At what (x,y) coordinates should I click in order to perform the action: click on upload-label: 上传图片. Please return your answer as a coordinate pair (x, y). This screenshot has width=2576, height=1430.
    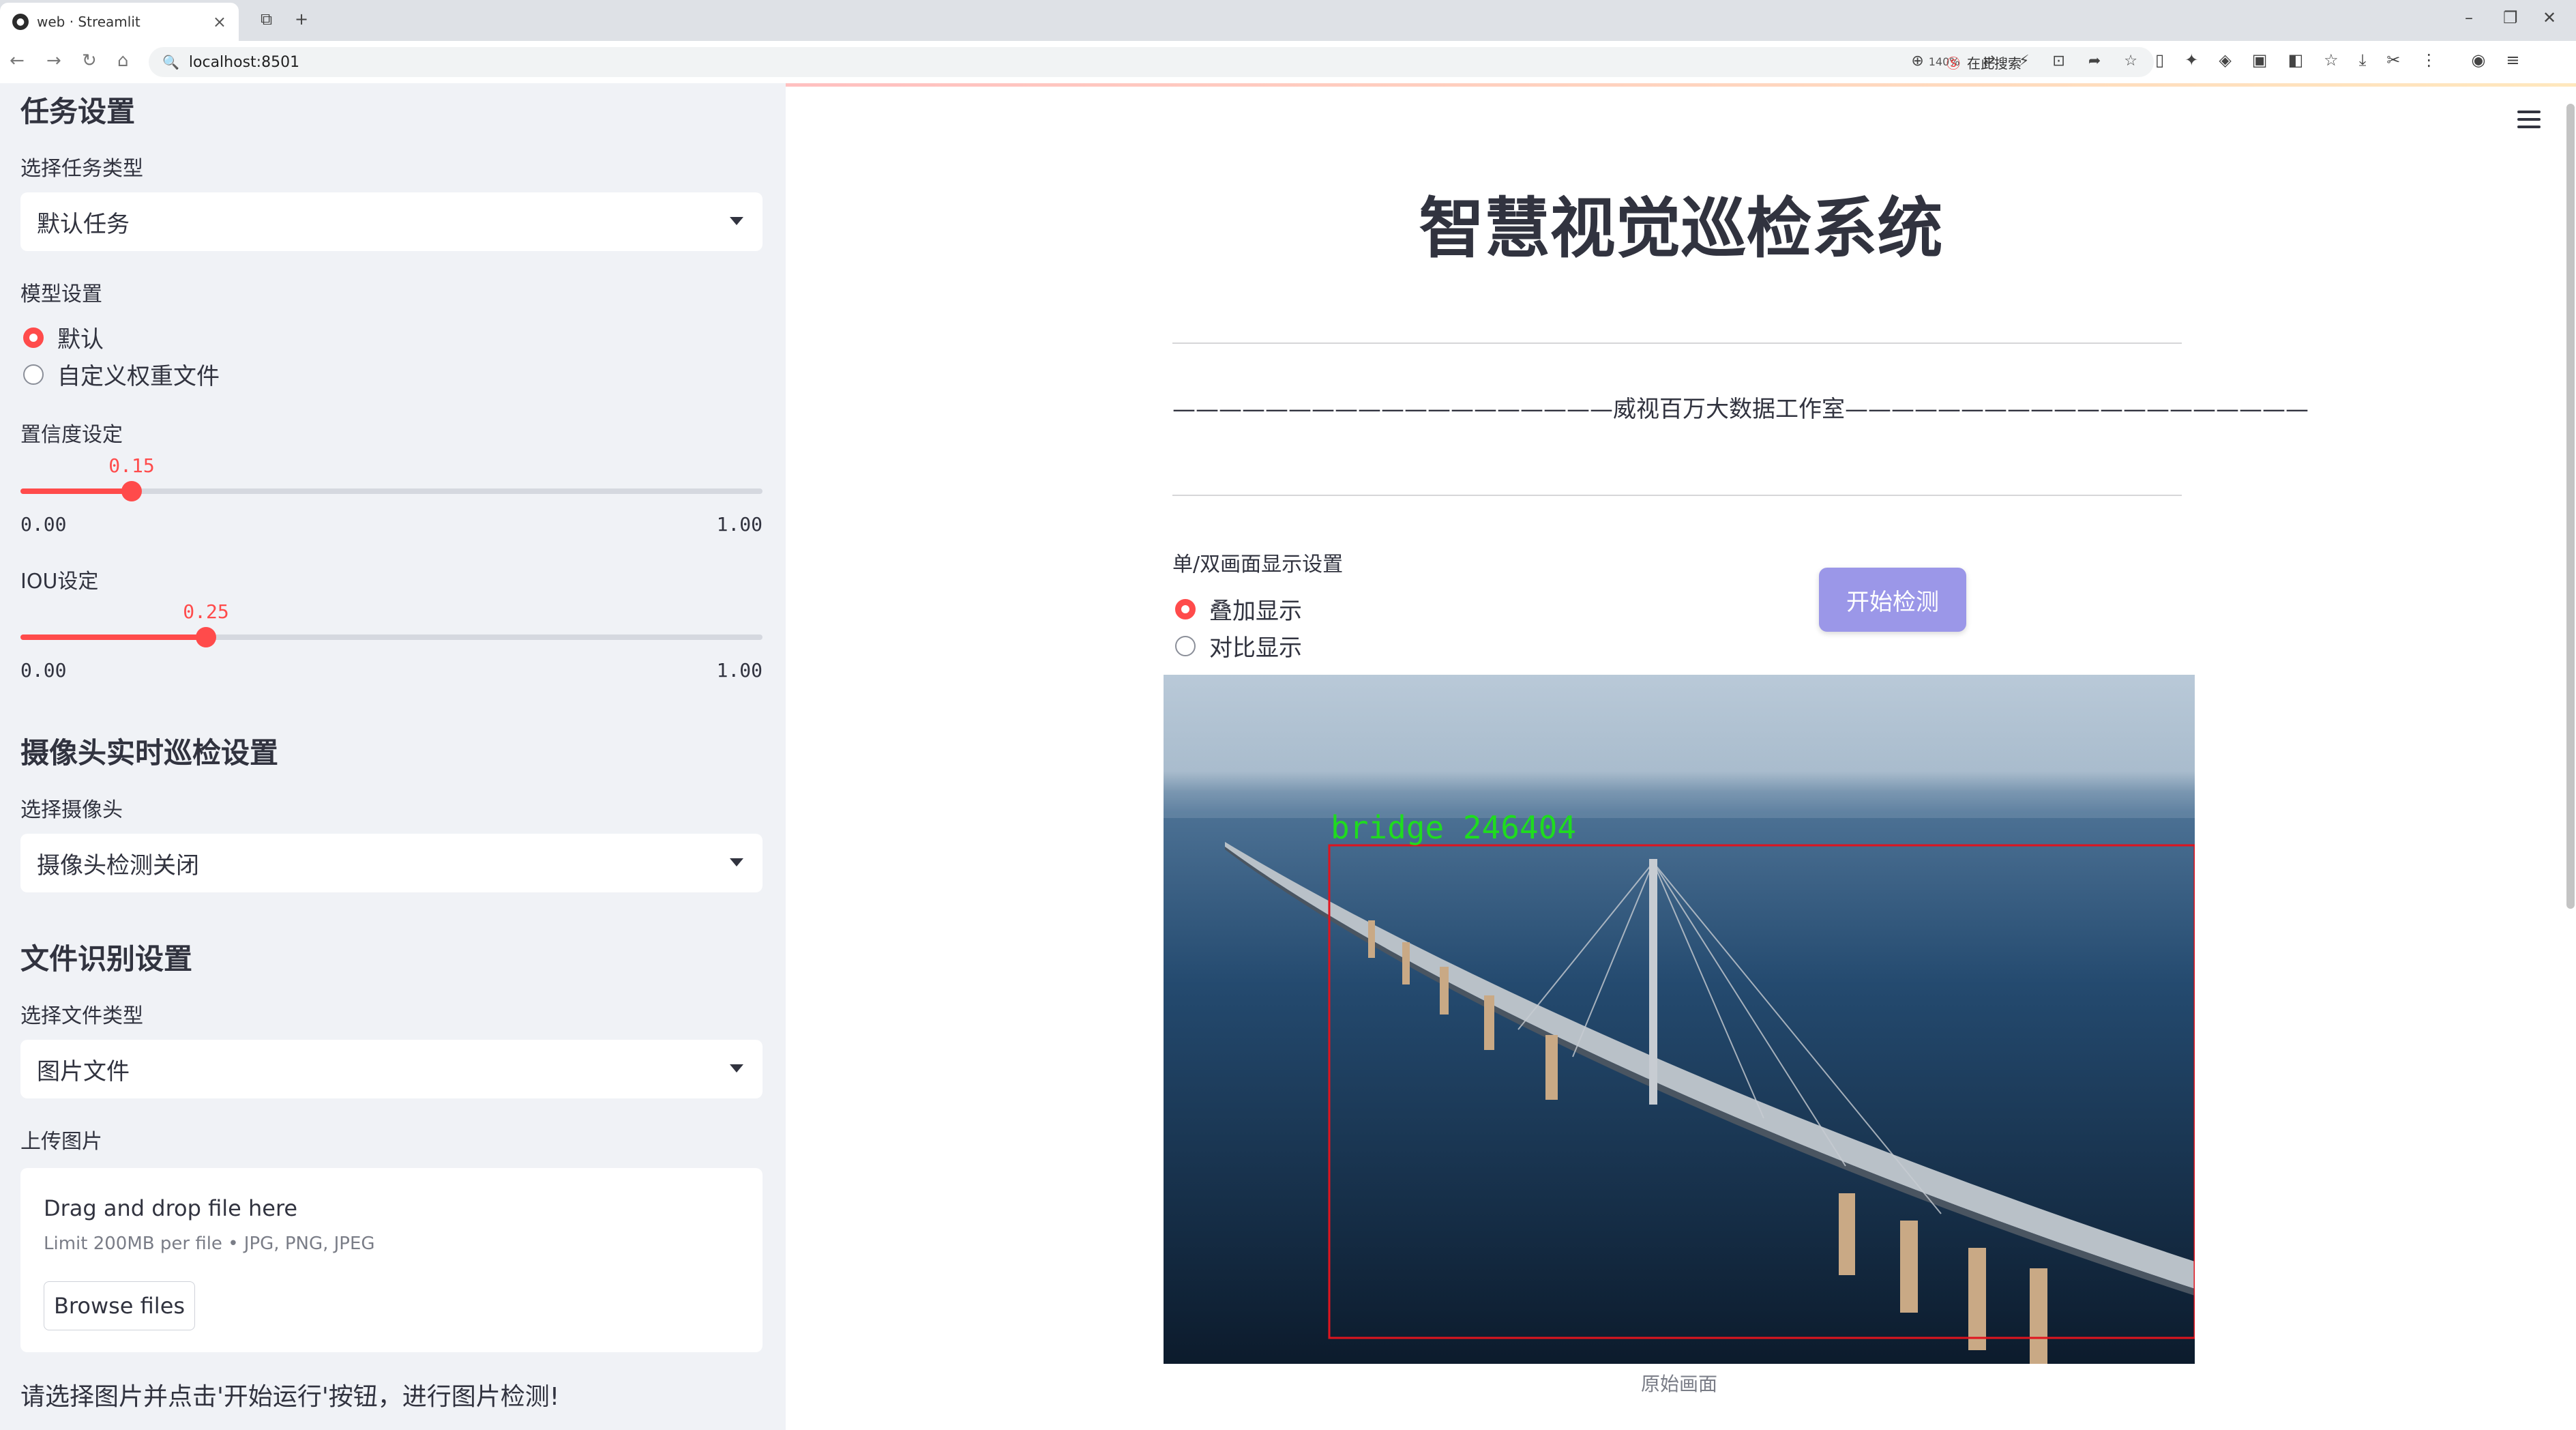
    Looking at the image, I should click on (61, 1142).